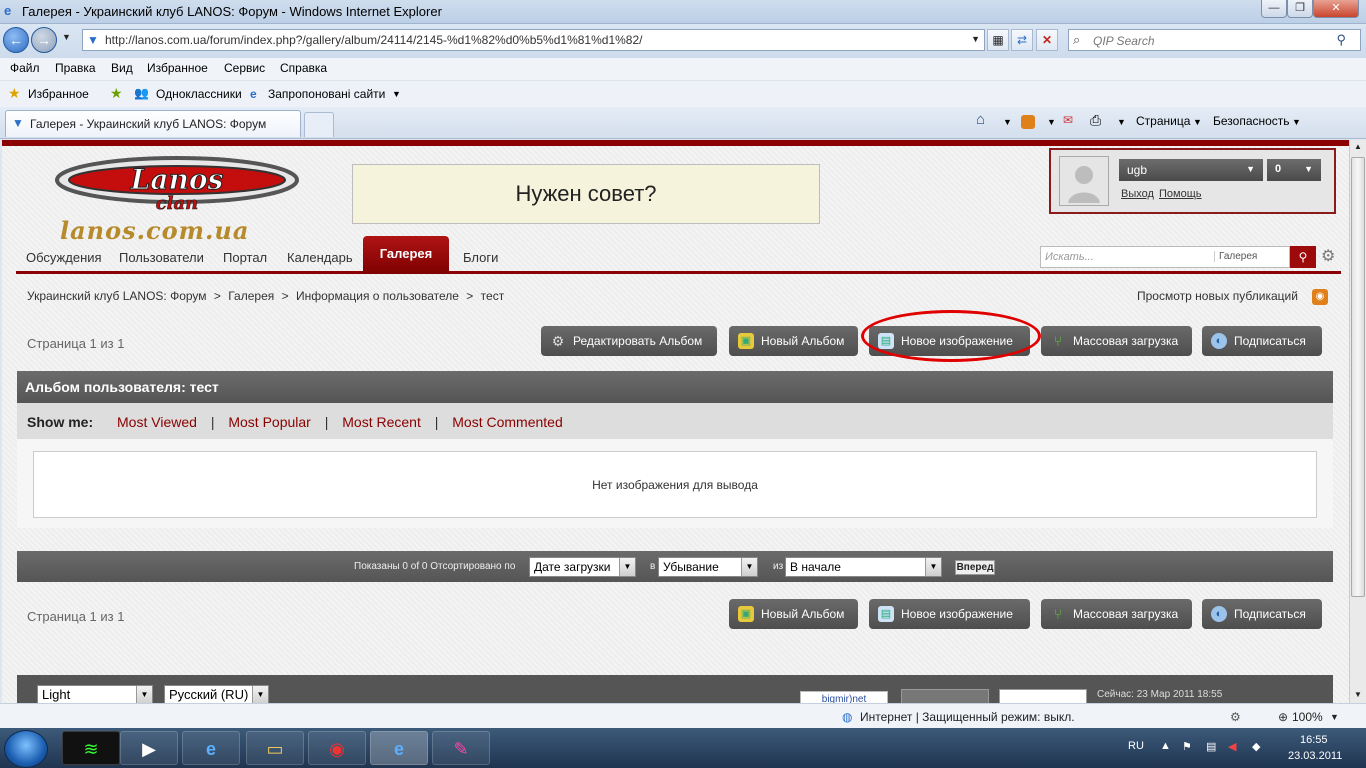 This screenshot has height=768, width=1366. What do you see at coordinates (157, 422) in the screenshot?
I see `filter-most-viewed: Most Viewed` at bounding box center [157, 422].